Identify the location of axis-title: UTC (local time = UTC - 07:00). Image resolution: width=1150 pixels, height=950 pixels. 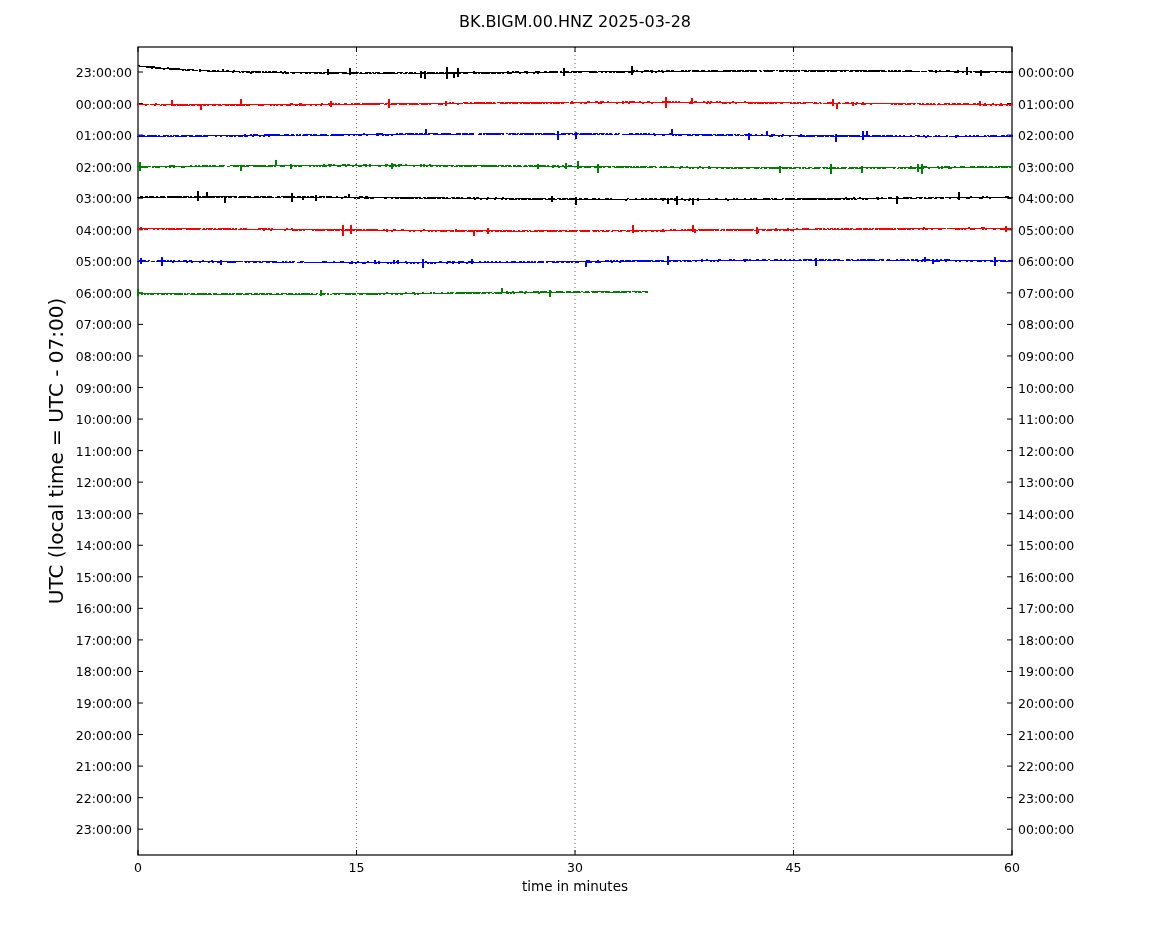
(56, 451).